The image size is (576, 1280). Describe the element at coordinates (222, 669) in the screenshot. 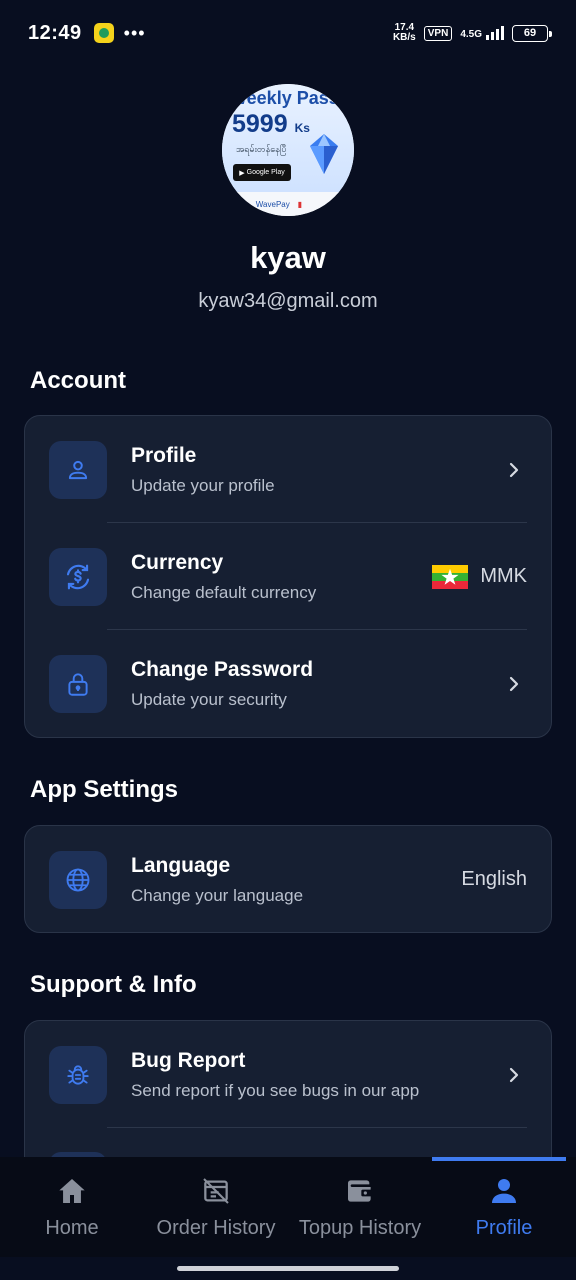

I see `change-password-title: Change Password` at that location.